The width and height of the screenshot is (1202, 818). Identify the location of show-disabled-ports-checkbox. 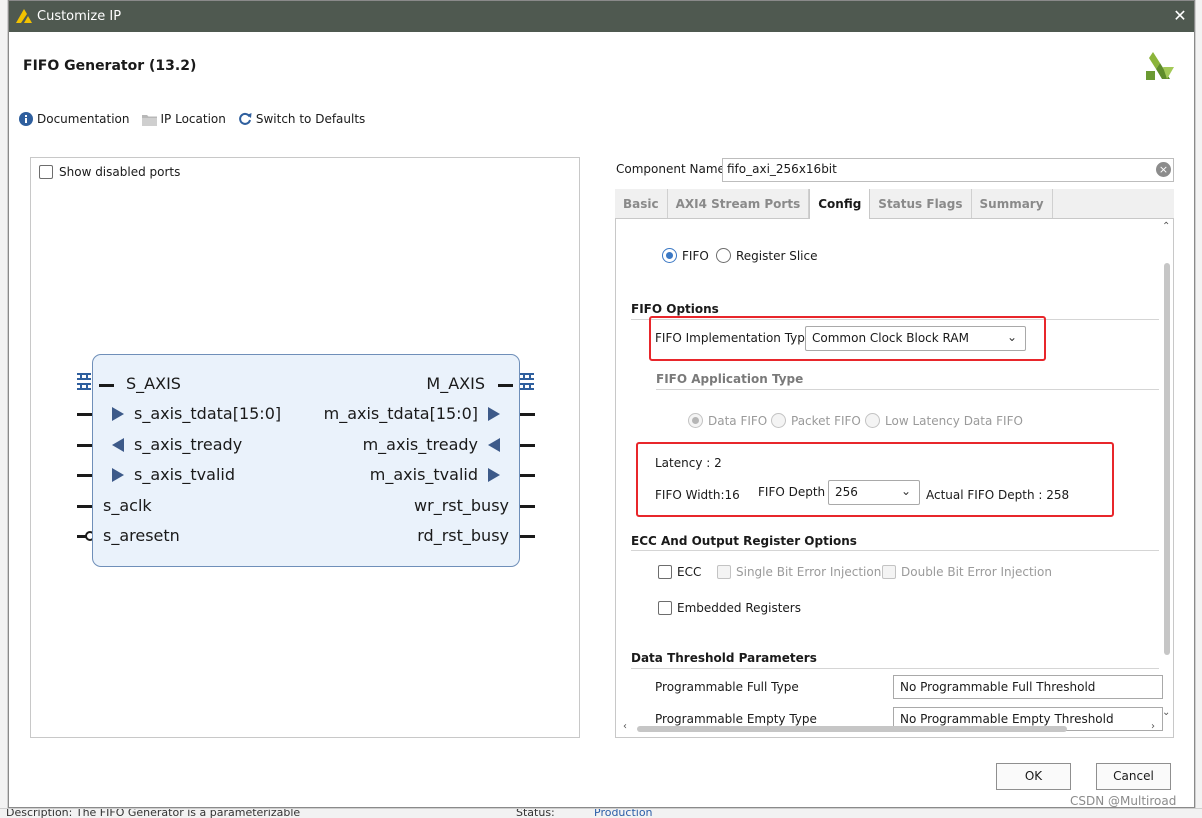
(46, 172).